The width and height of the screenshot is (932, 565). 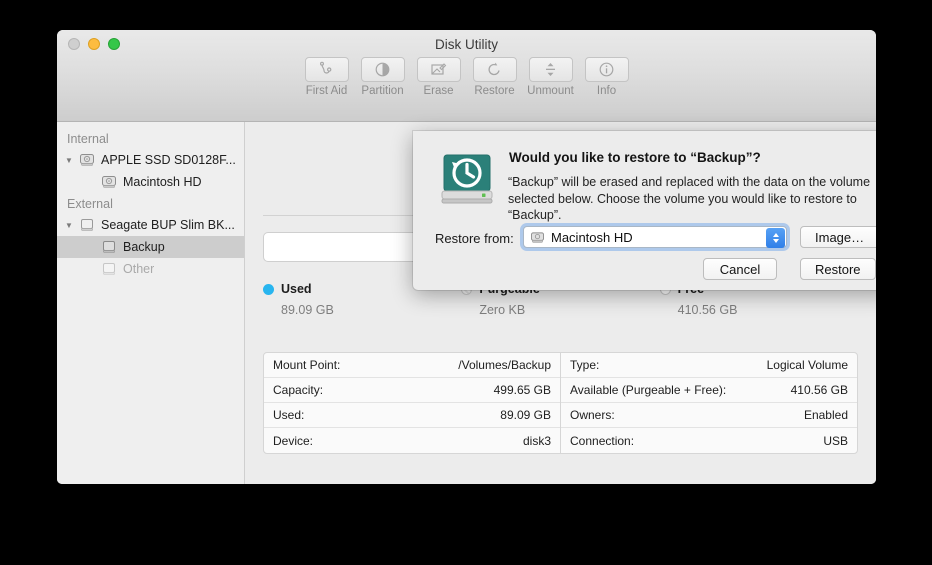 I want to click on table-row: Used: 89.09 GB, so click(x=412, y=415).